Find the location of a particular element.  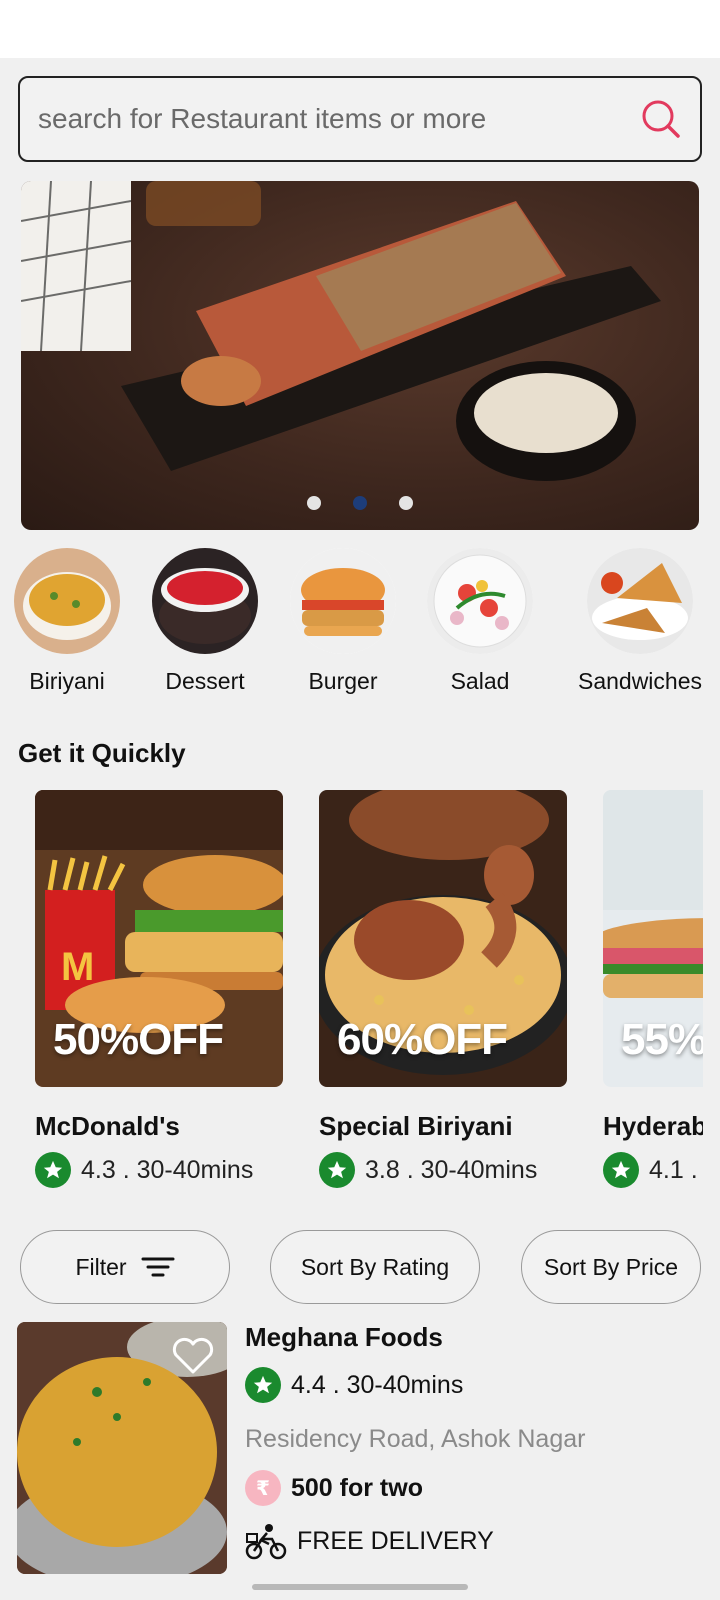

category-sandwiches: Sandwiches is located at coordinates (640, 621).